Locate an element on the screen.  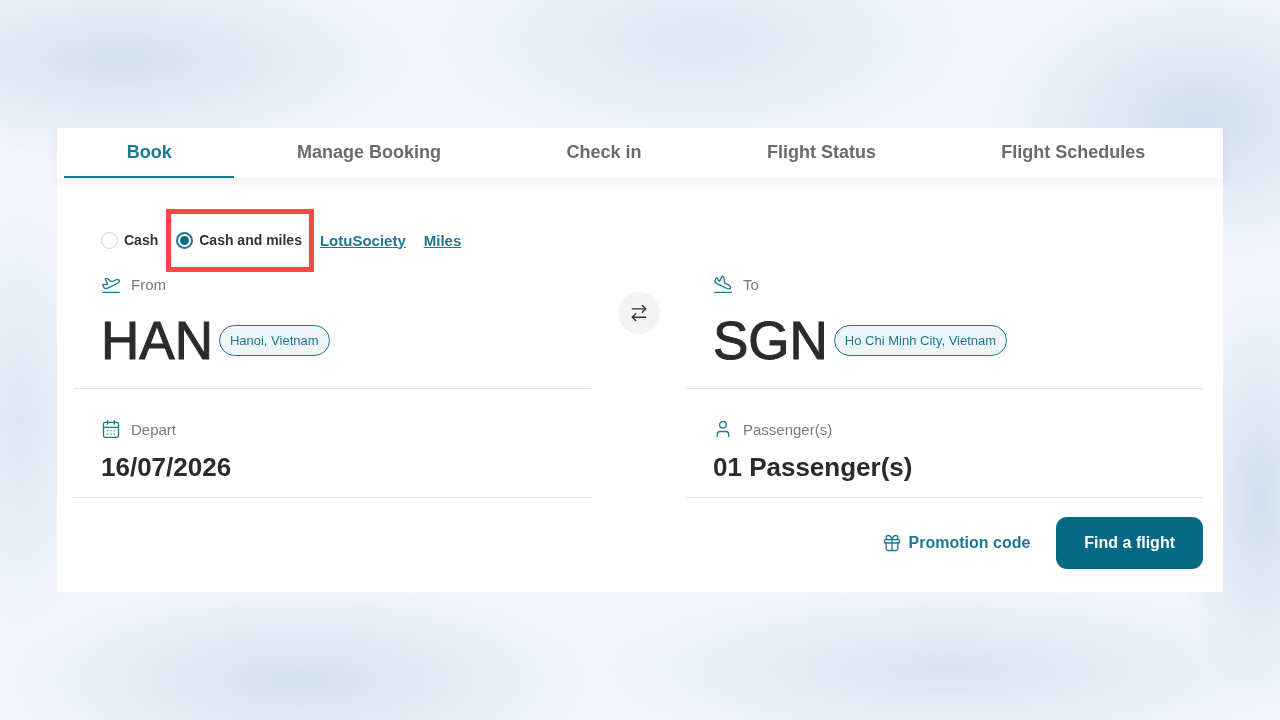
field-value: 01 Passenger(s) is located at coordinates (944, 467).